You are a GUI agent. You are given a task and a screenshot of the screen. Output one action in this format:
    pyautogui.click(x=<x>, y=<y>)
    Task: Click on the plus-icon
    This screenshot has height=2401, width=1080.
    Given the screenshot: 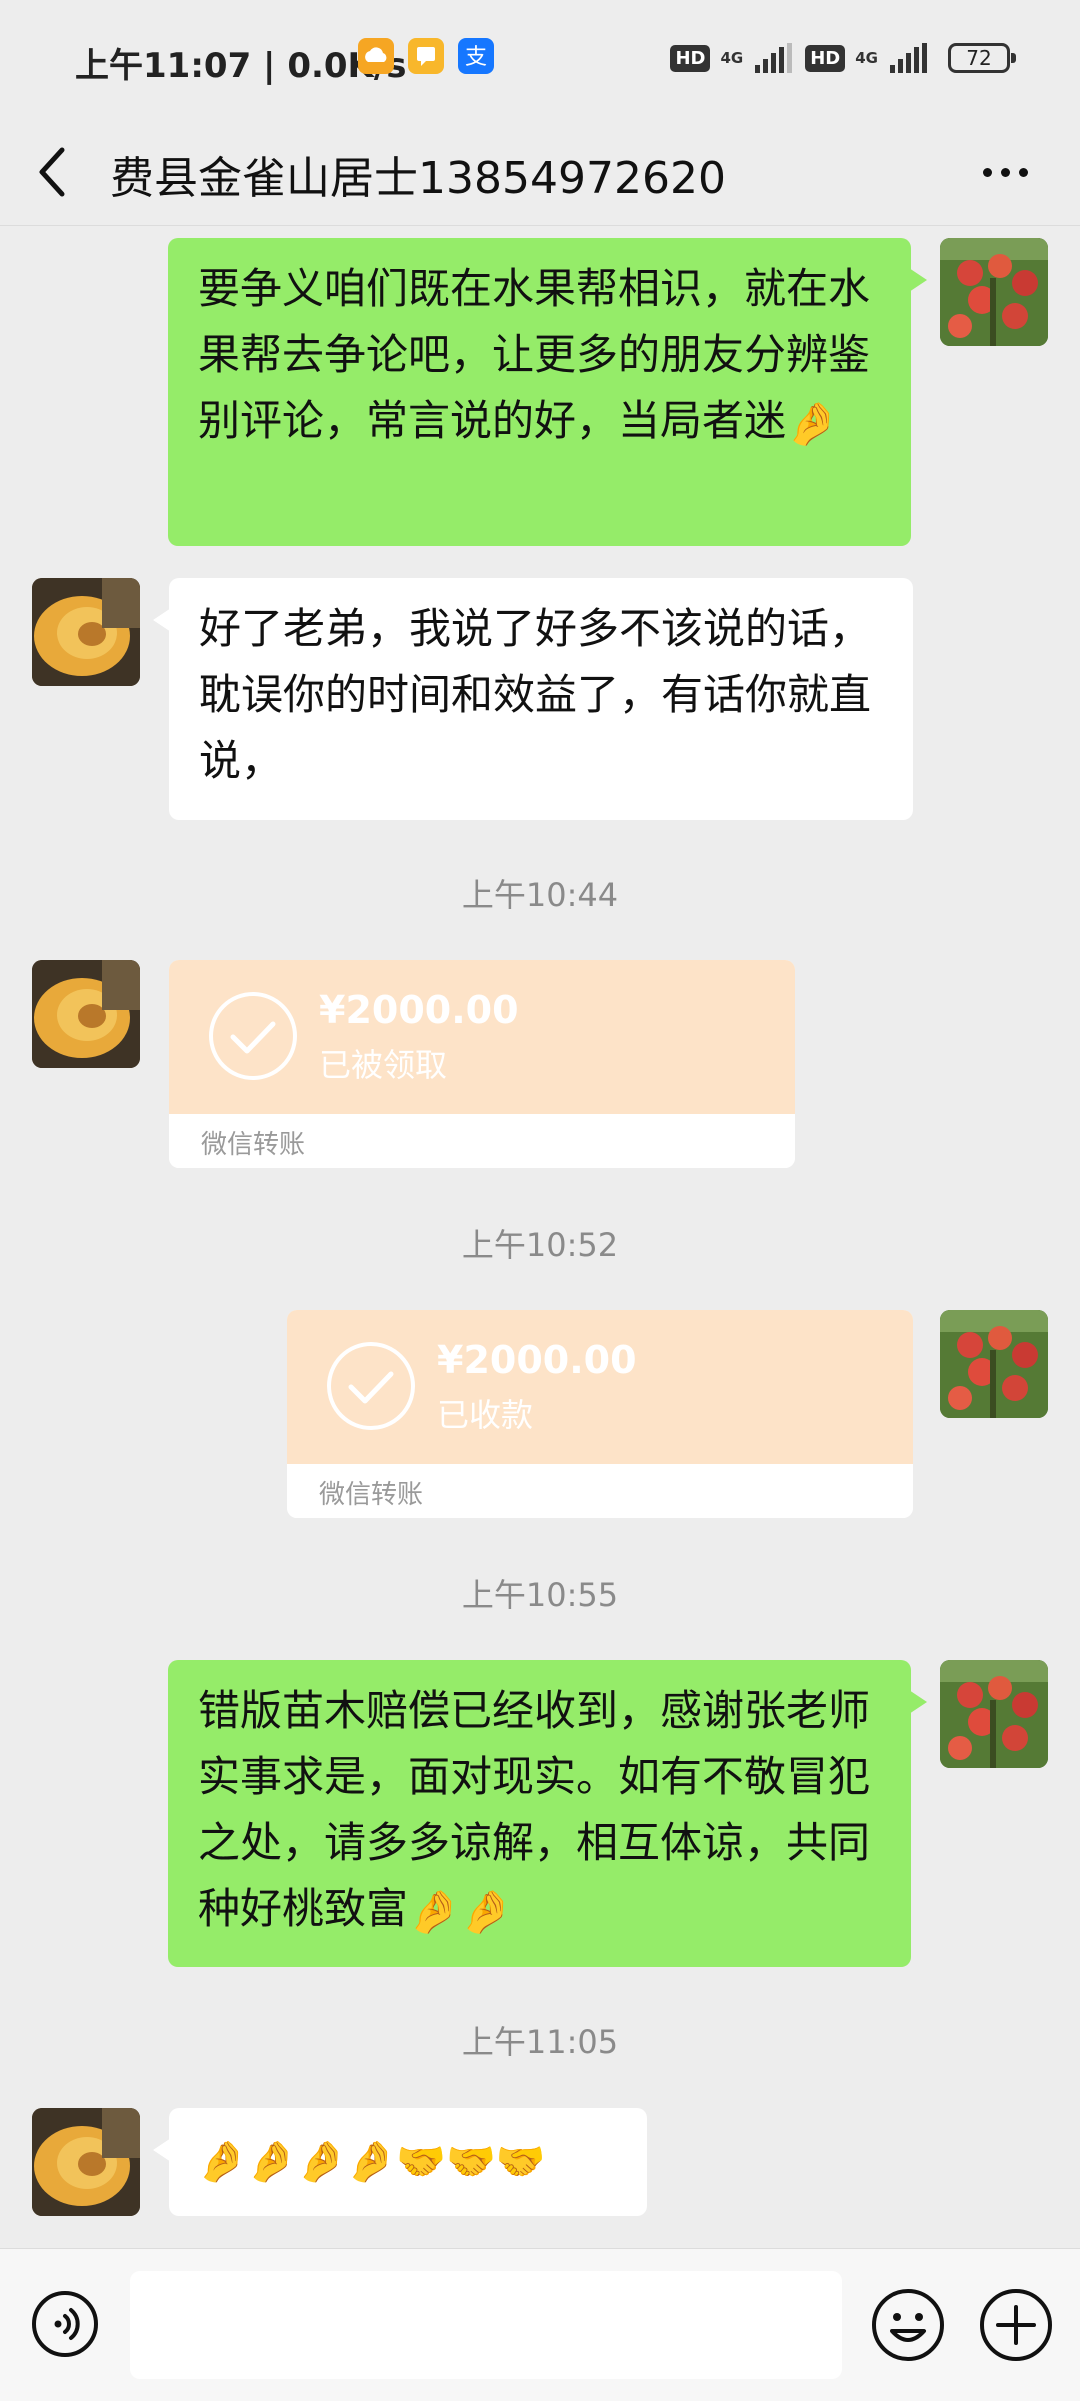 What is the action you would take?
    pyautogui.click(x=1016, y=2325)
    